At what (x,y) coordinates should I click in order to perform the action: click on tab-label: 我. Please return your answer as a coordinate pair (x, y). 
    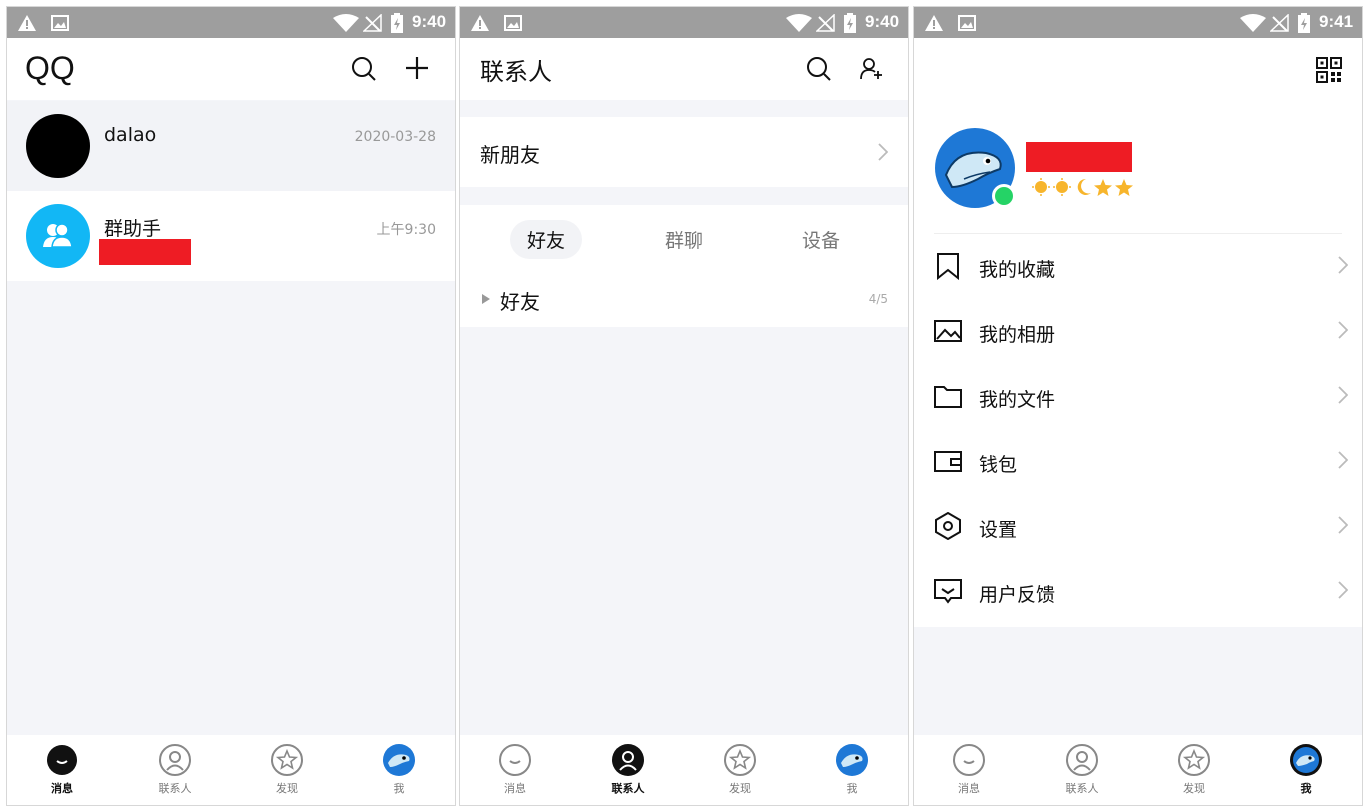
    Looking at the image, I should click on (1306, 788).